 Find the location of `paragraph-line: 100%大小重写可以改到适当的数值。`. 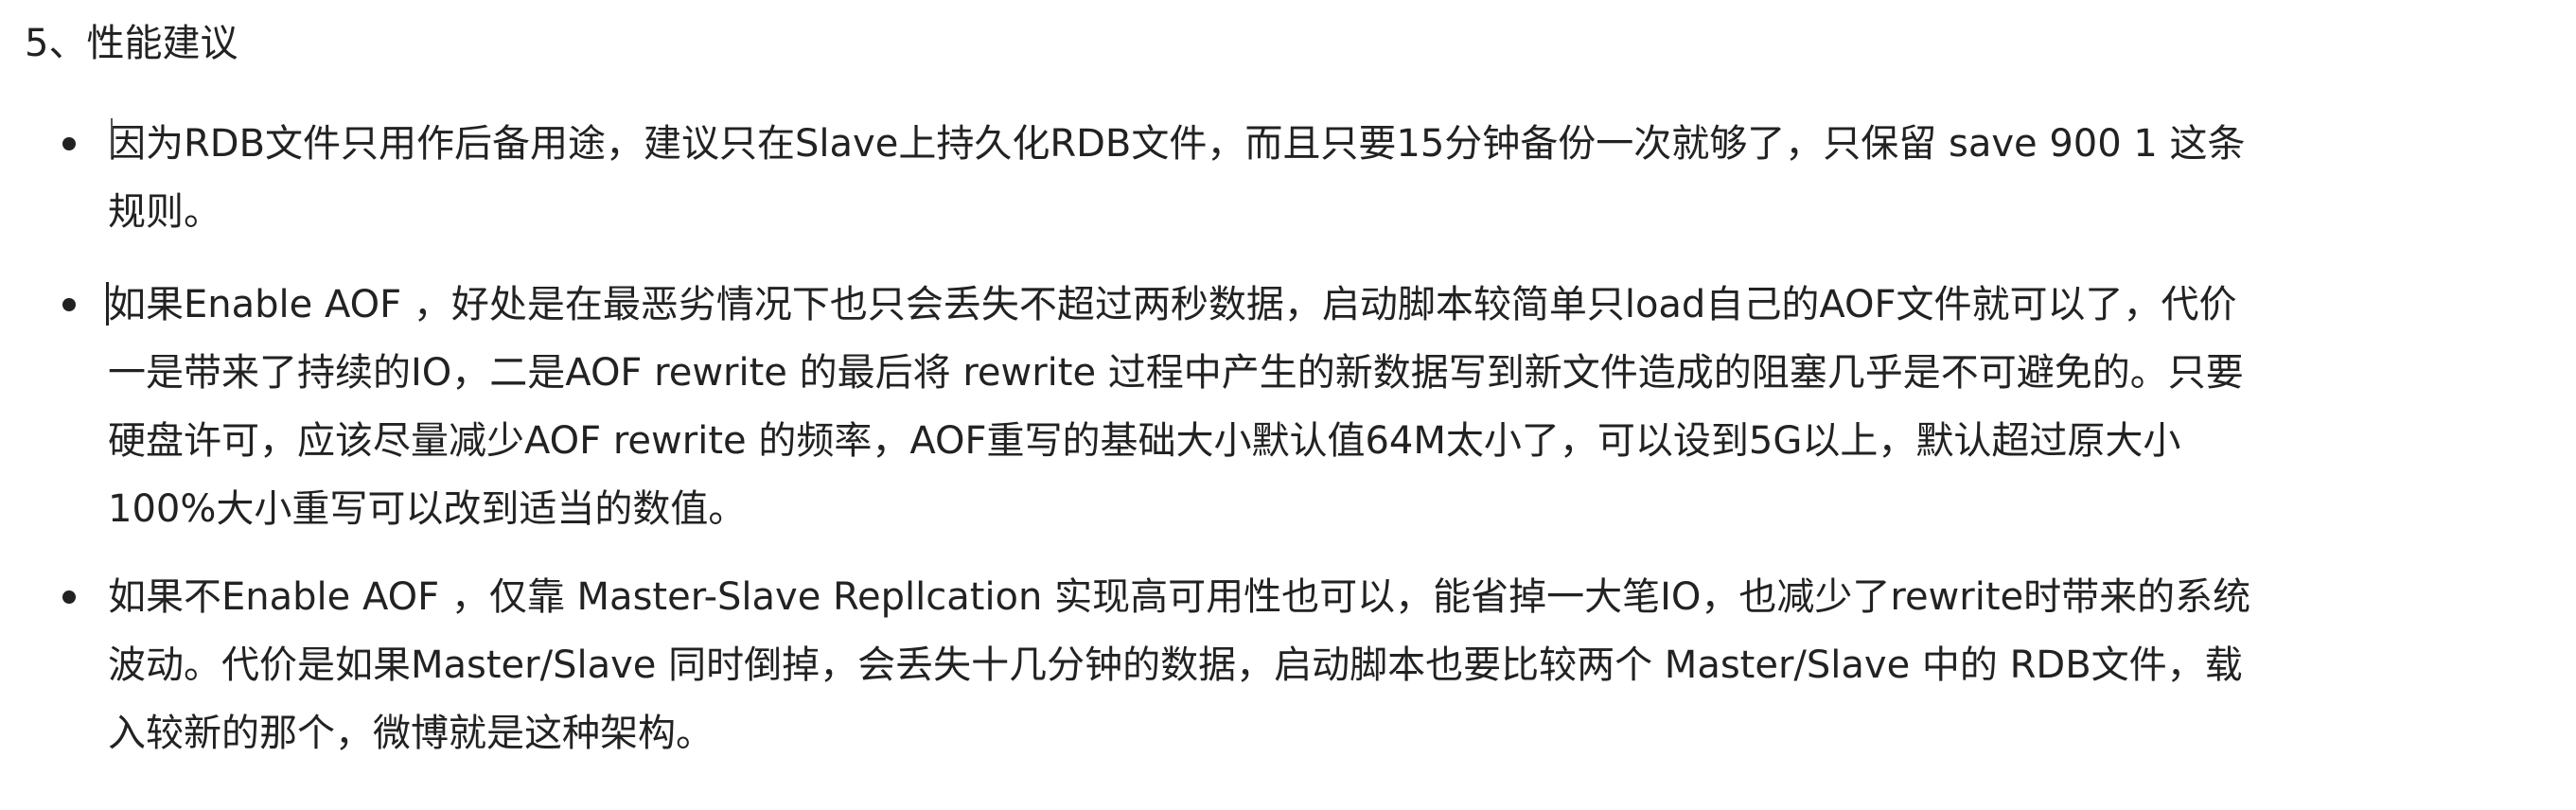

paragraph-line: 100%大小重写可以改到适当的数值。 is located at coordinates (427, 509).